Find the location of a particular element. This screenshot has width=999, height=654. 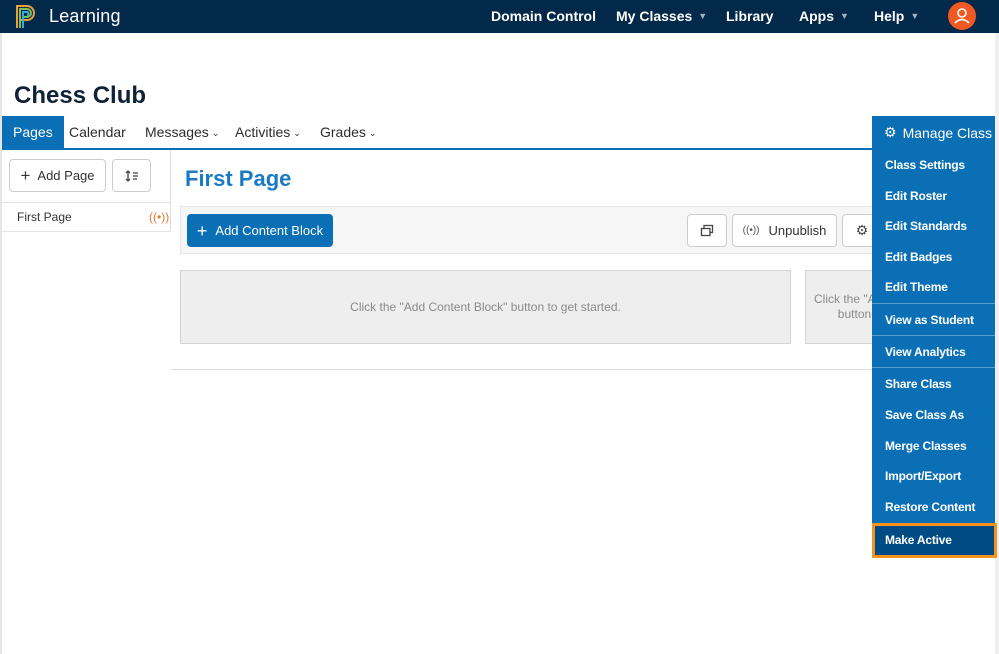

nav-my-classes: My Classes ▼ is located at coordinates (661, 16).